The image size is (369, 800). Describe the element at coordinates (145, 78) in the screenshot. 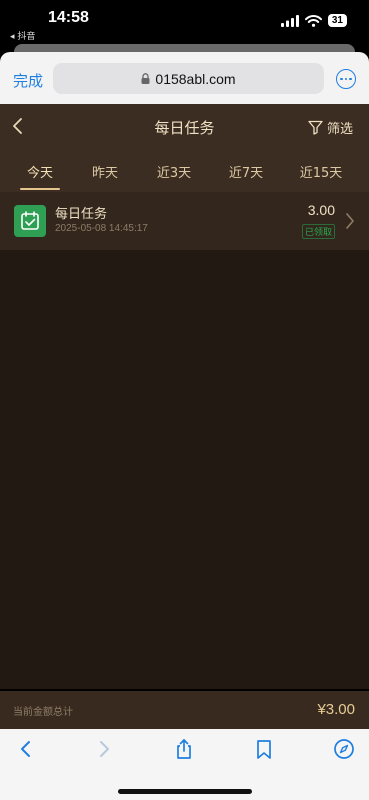

I see `lock-icon` at that location.